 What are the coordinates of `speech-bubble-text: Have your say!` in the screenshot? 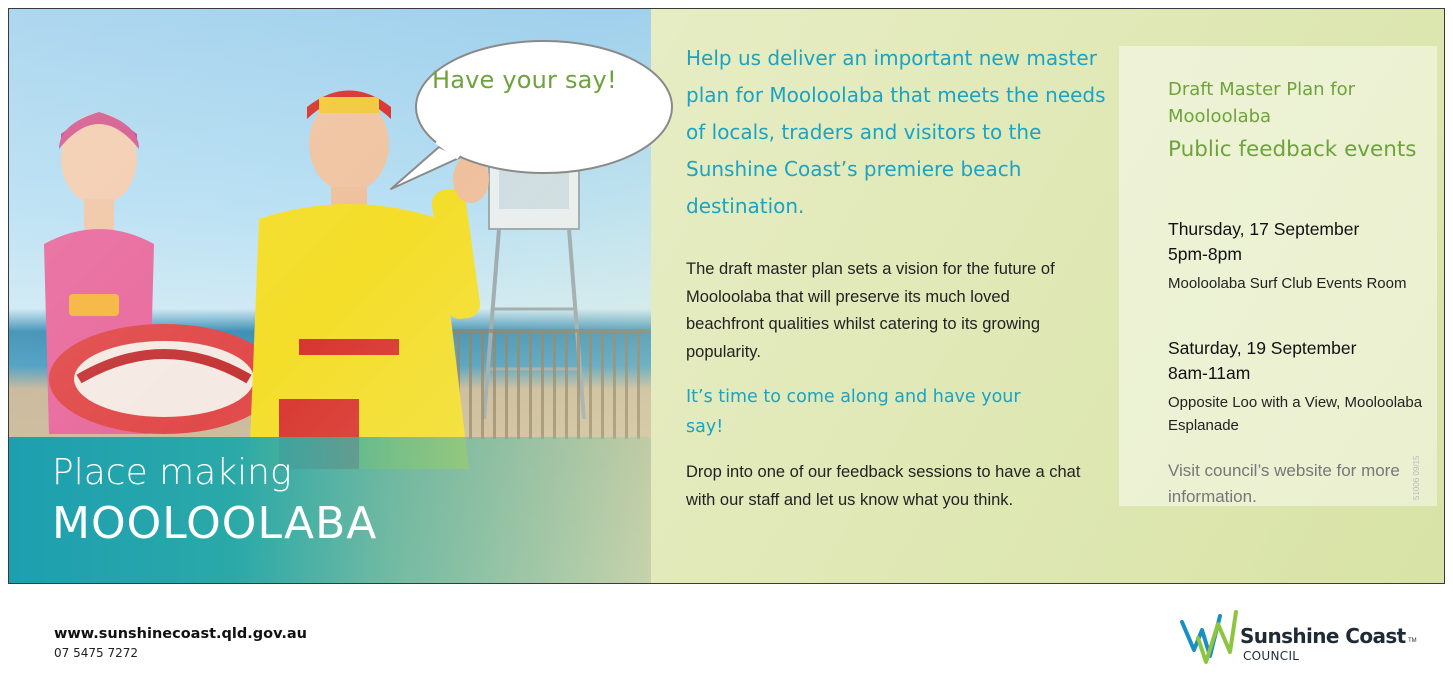 It's located at (524, 80).